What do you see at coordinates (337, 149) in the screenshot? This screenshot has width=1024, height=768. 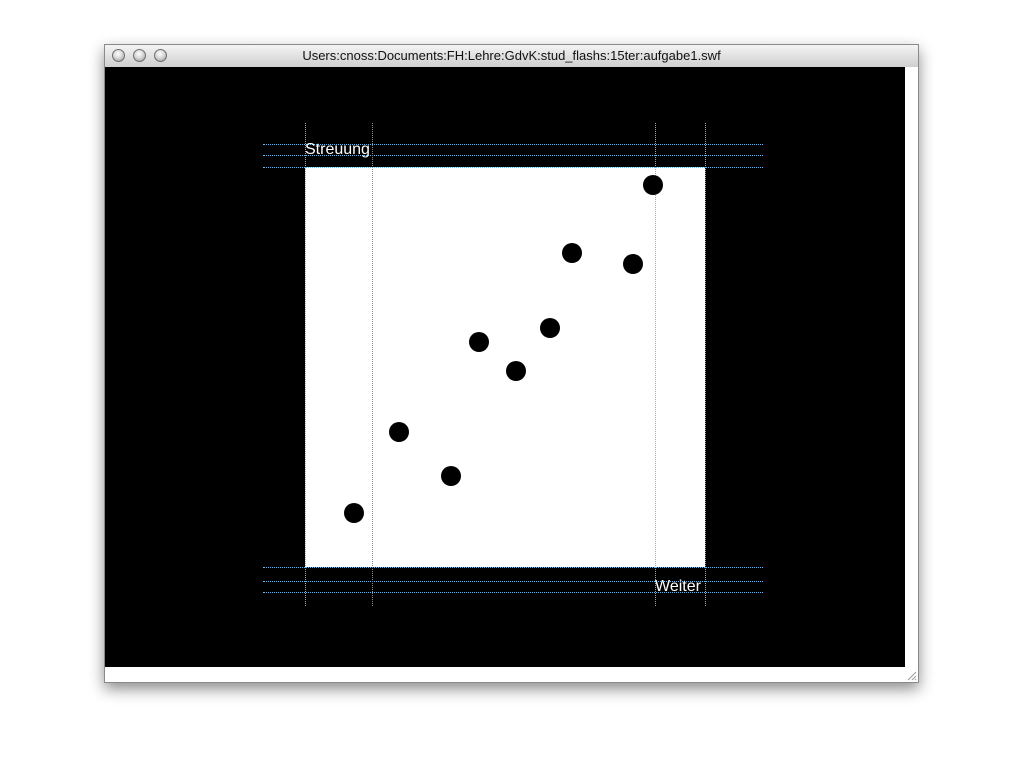 I see `streuung-label: Streuung` at bounding box center [337, 149].